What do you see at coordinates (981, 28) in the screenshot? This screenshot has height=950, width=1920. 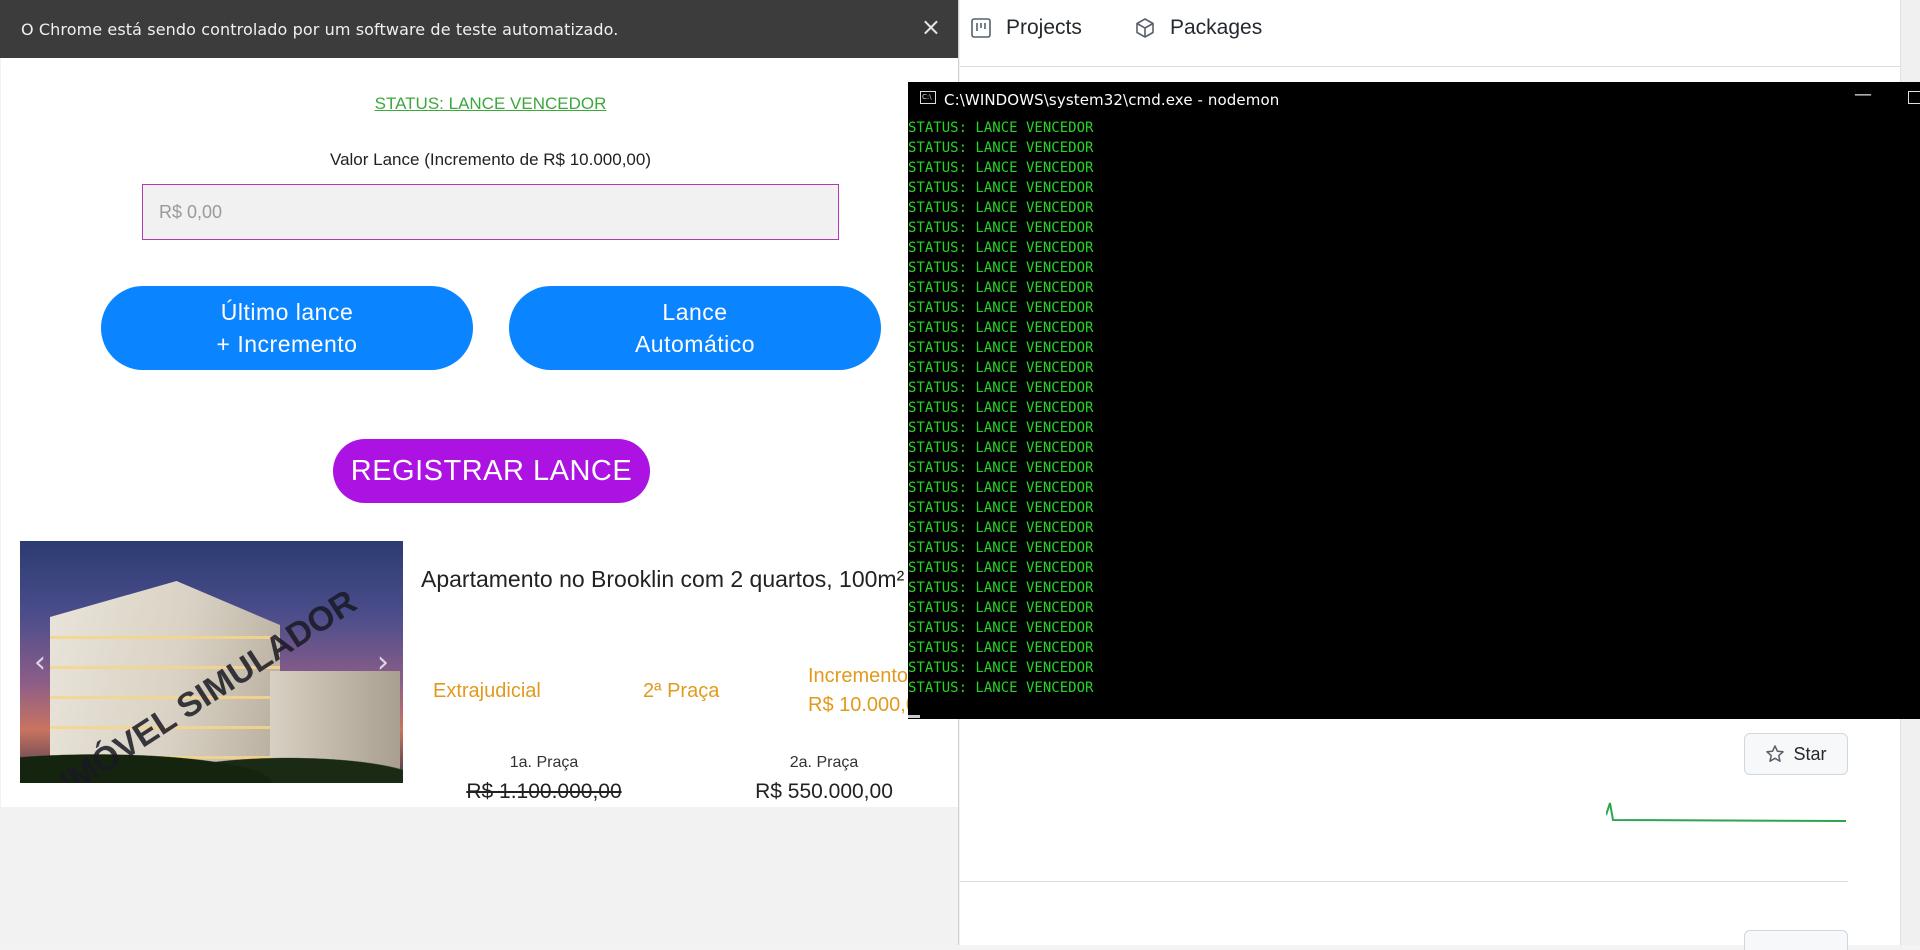 I see `project-board-icon` at bounding box center [981, 28].